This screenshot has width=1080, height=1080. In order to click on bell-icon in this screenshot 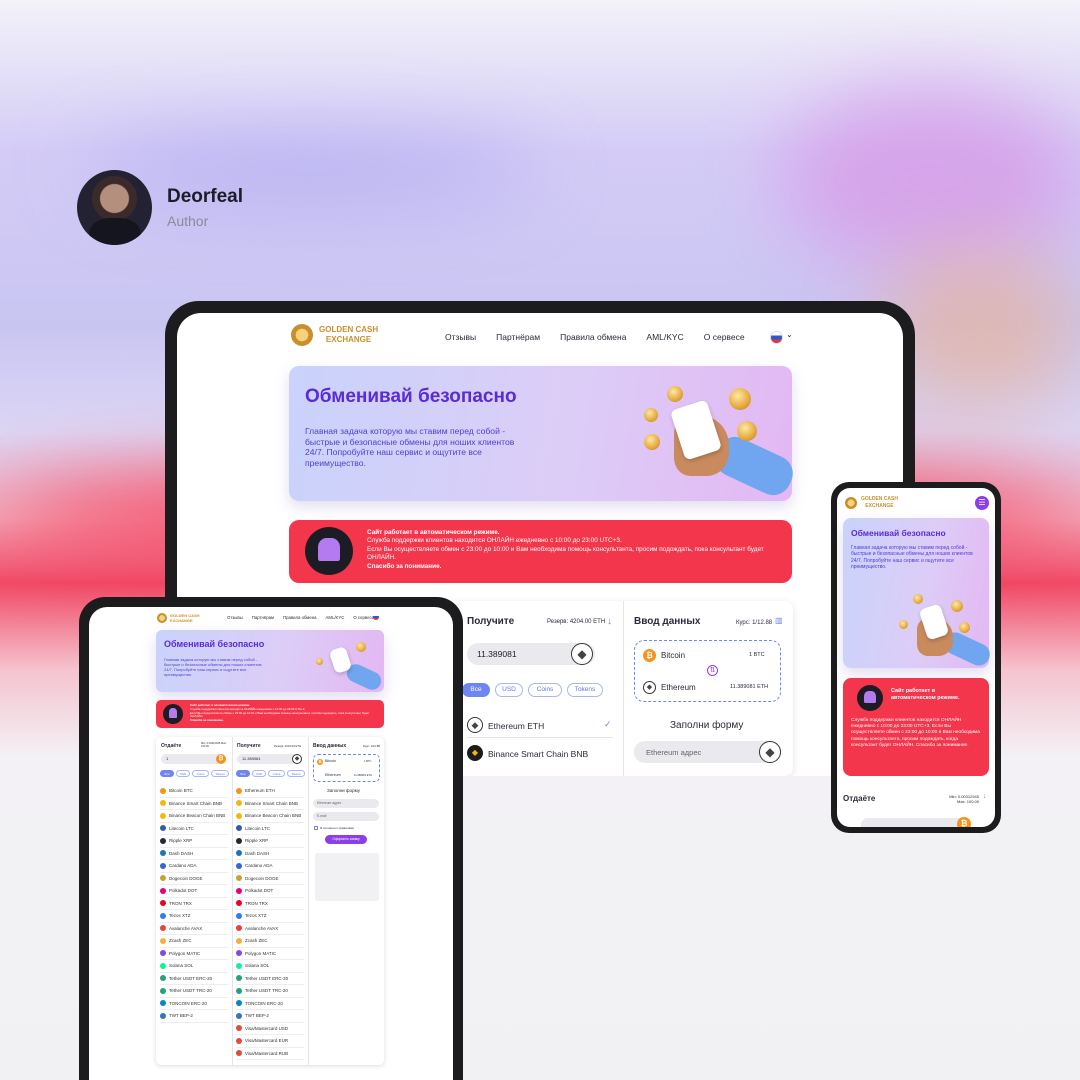, I will do `click(329, 551)`.